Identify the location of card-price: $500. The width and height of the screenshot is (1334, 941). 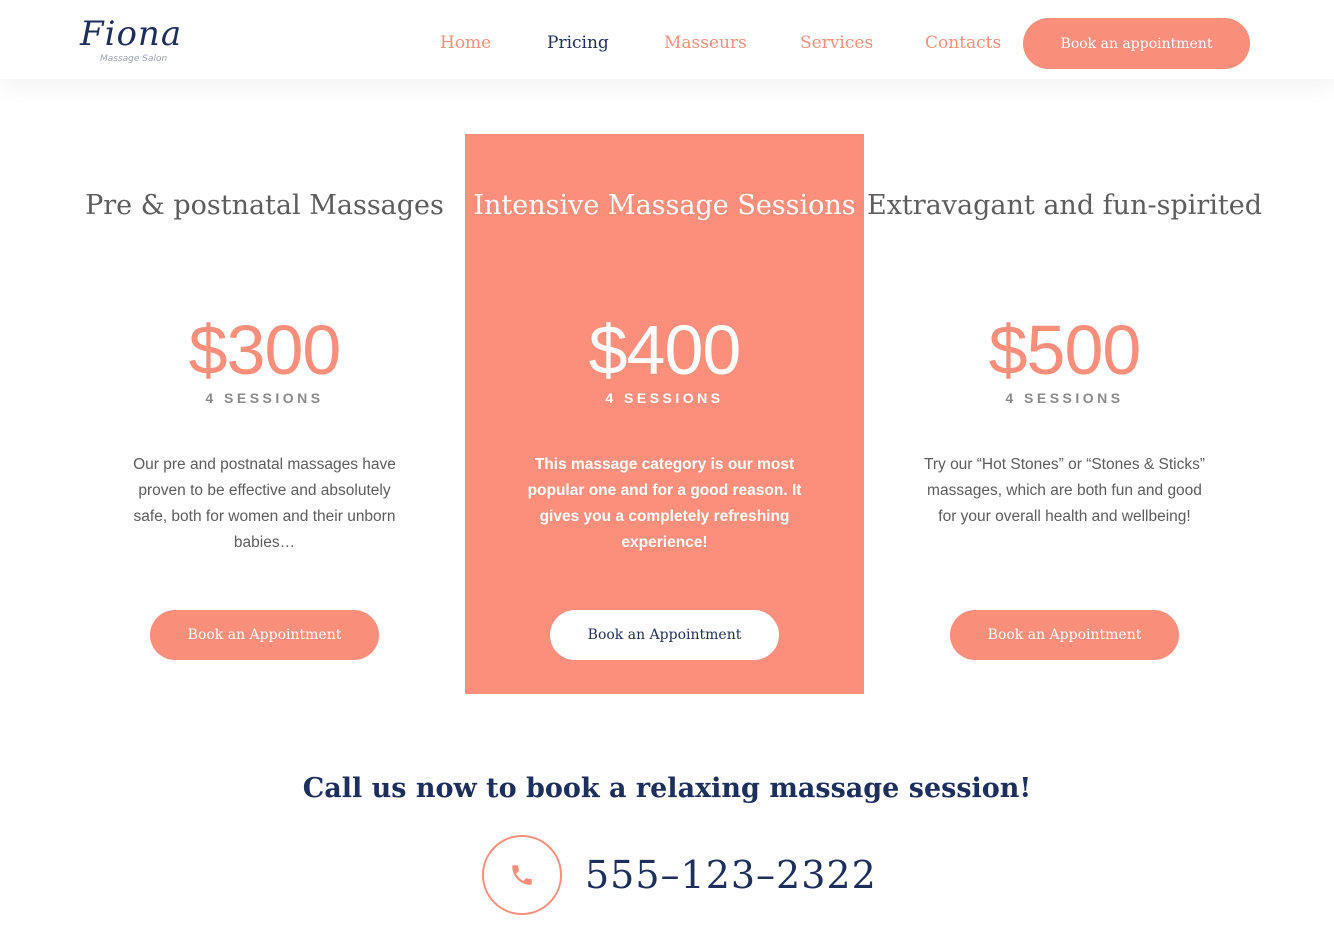
(1065, 350).